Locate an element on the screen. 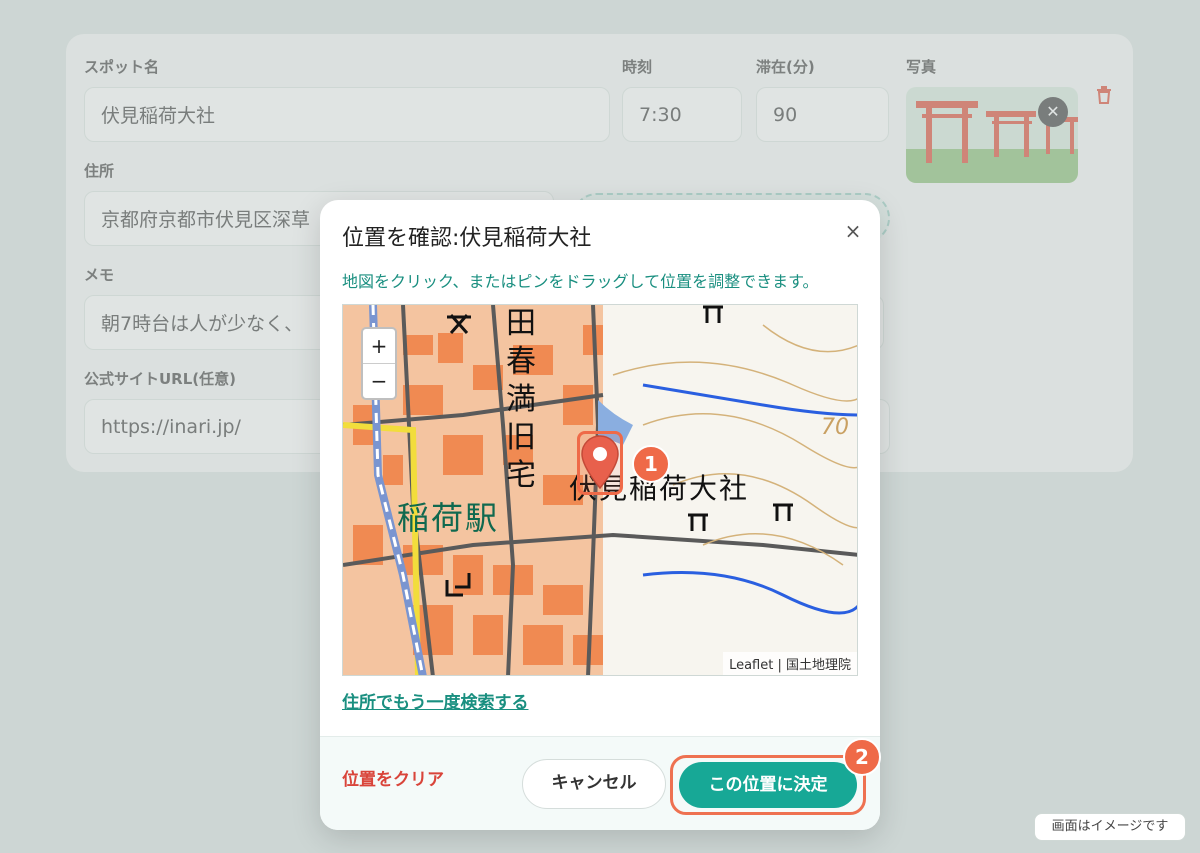 The image size is (1200, 853). dialog-title: 位置を確認:伏見稲荷大社 is located at coordinates (467, 238).